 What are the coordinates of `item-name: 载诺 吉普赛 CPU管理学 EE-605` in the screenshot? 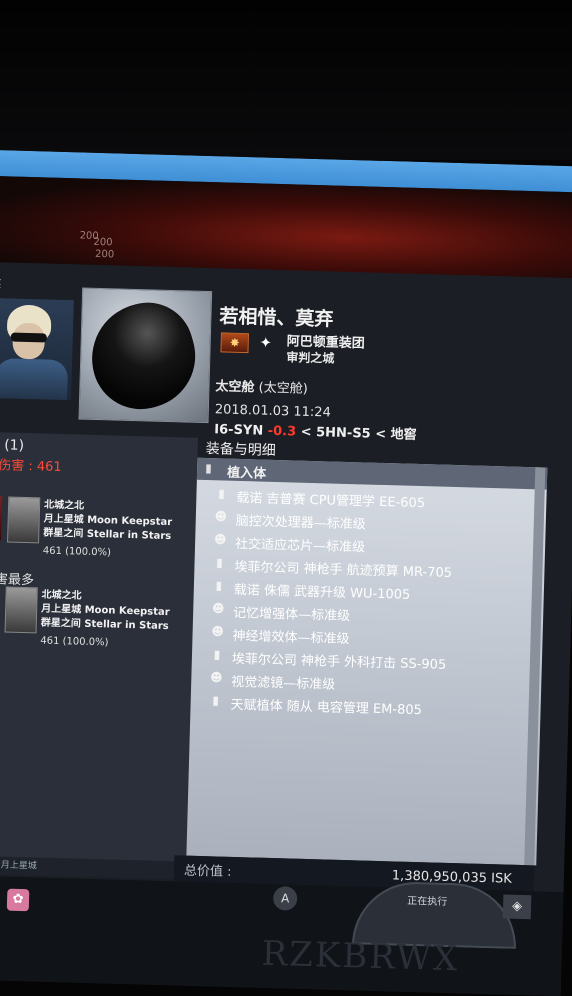 It's located at (331, 501).